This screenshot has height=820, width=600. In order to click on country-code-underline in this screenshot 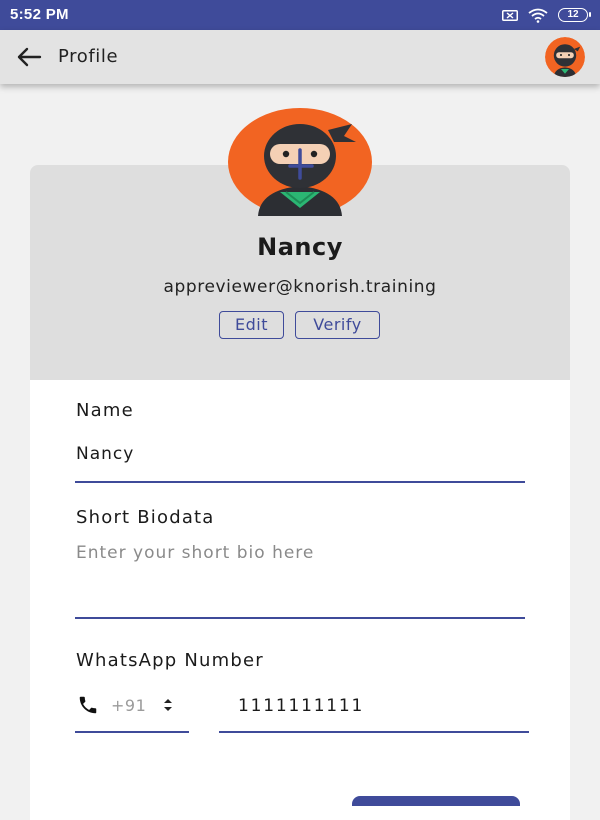, I will do `click(132, 732)`.